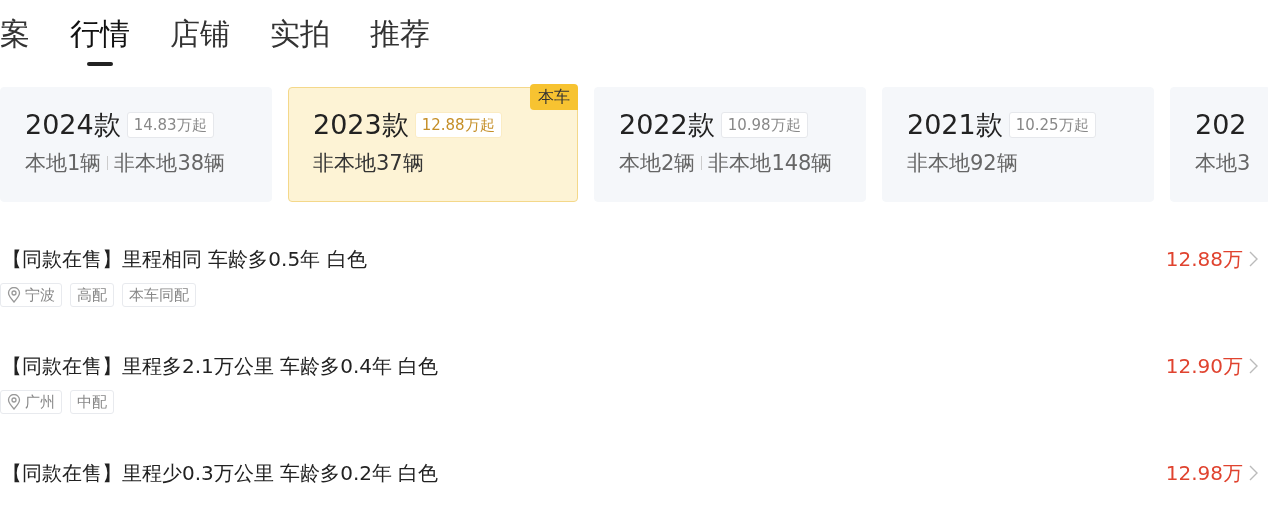  Describe the element at coordinates (220, 366) in the screenshot. I see `listing-title: 【同款在售】里程多2.1万公里 车龄多0.4年 白色` at that location.